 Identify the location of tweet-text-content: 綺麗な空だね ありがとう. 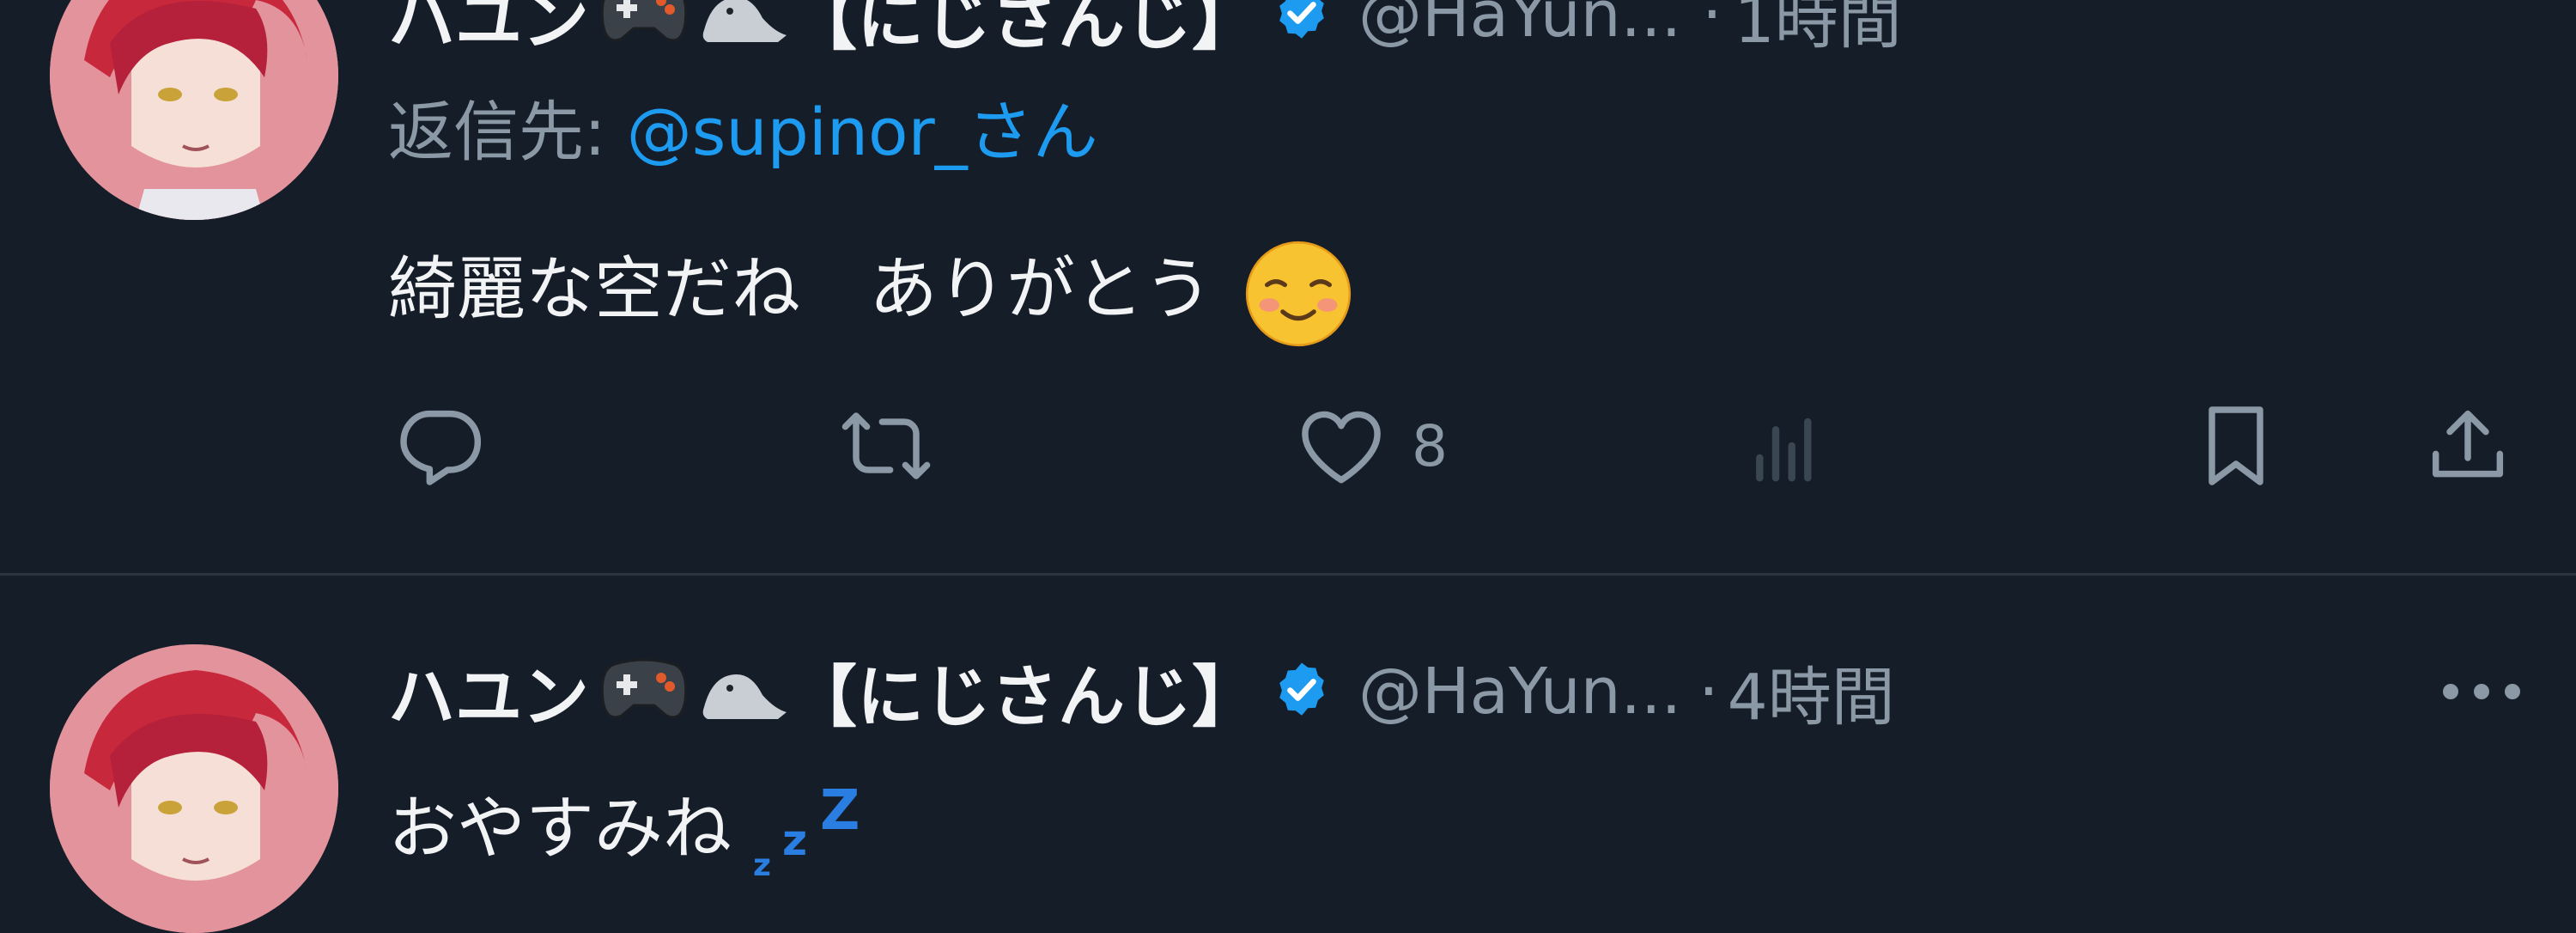
(800, 289).